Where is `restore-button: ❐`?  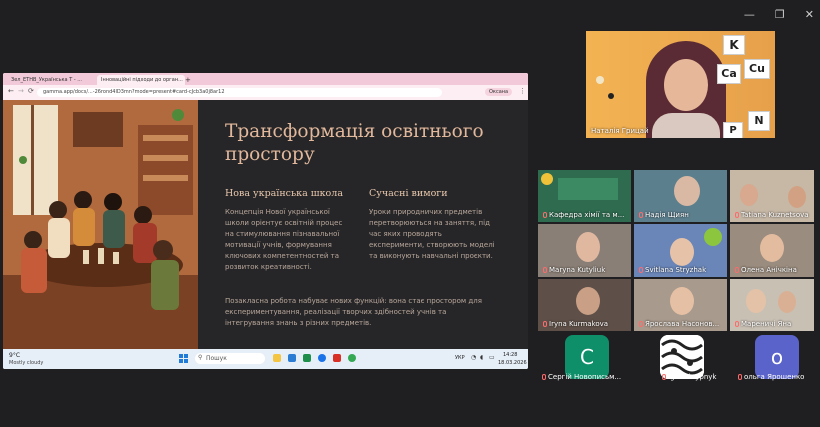 restore-button: ❐ is located at coordinates (780, 14).